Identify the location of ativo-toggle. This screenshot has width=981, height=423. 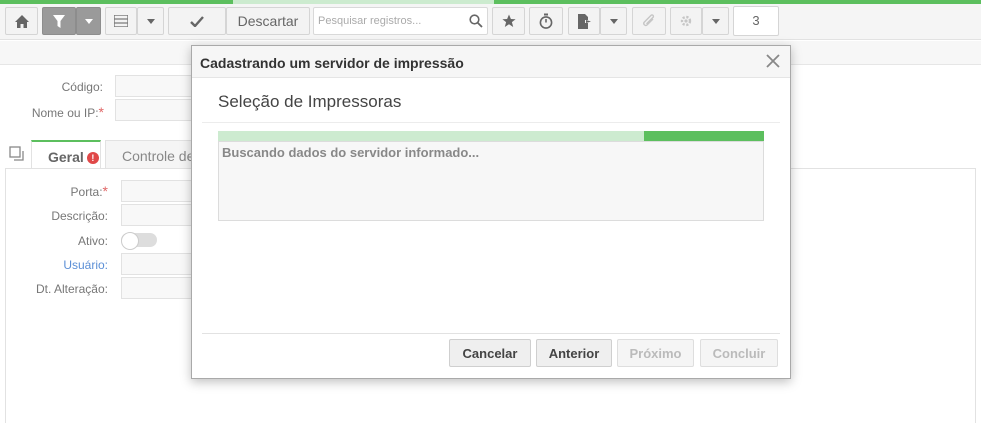
(139, 241).